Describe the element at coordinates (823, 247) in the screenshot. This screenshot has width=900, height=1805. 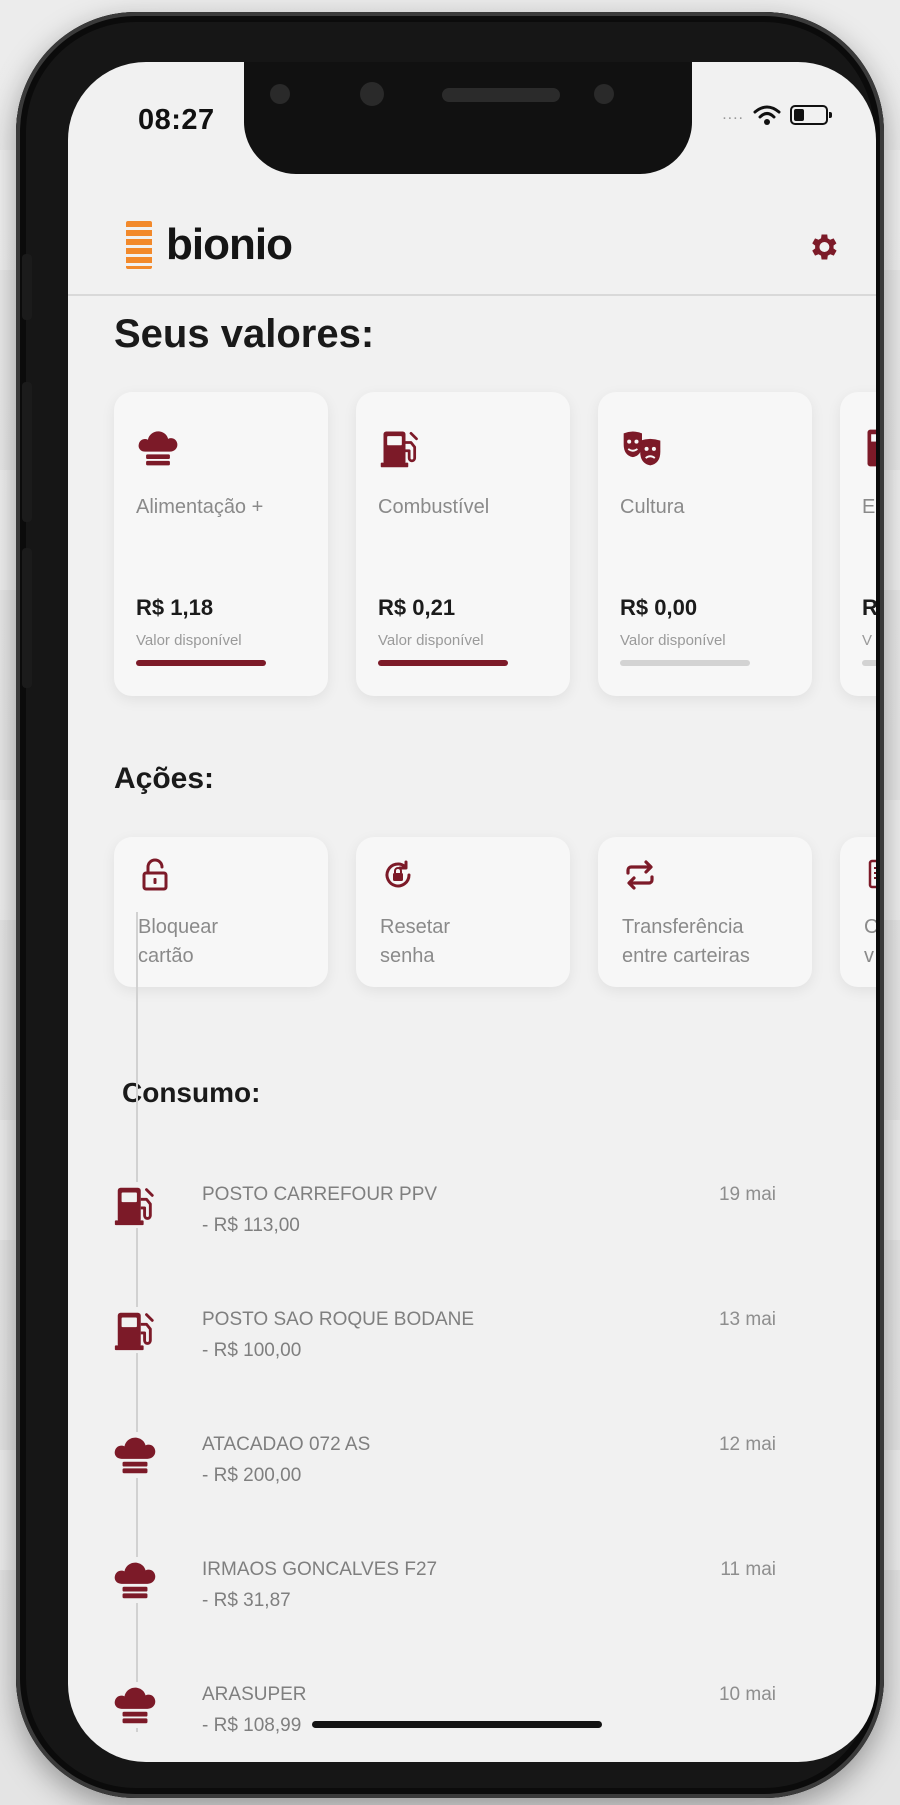
I see `gear-icon` at that location.